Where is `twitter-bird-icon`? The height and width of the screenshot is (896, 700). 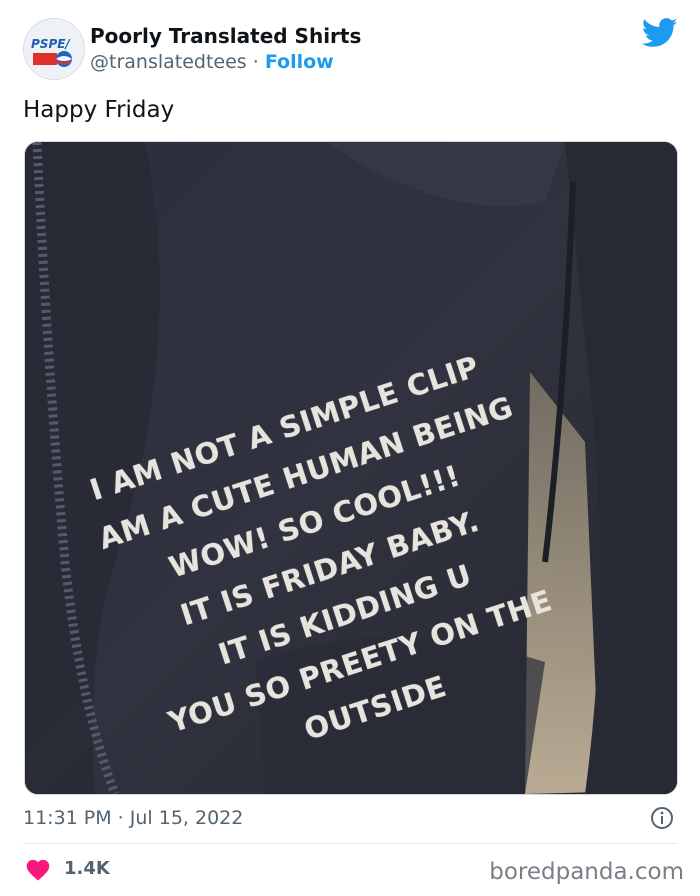 twitter-bird-icon is located at coordinates (659, 33).